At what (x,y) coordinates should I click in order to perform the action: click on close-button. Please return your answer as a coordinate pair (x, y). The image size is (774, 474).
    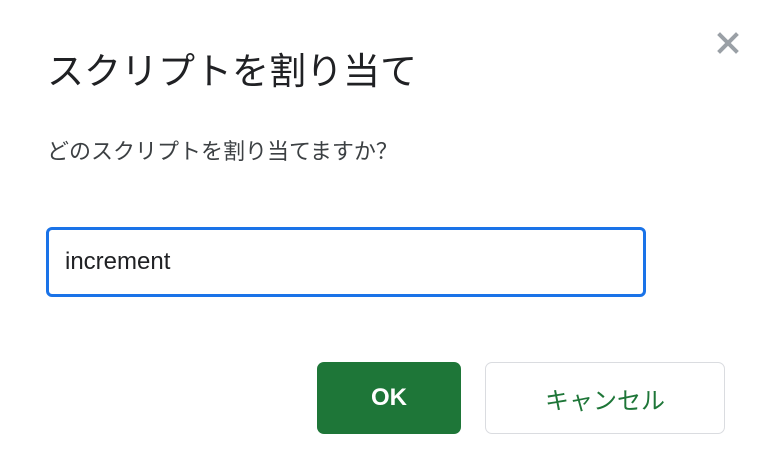
    Looking at the image, I should click on (728, 43).